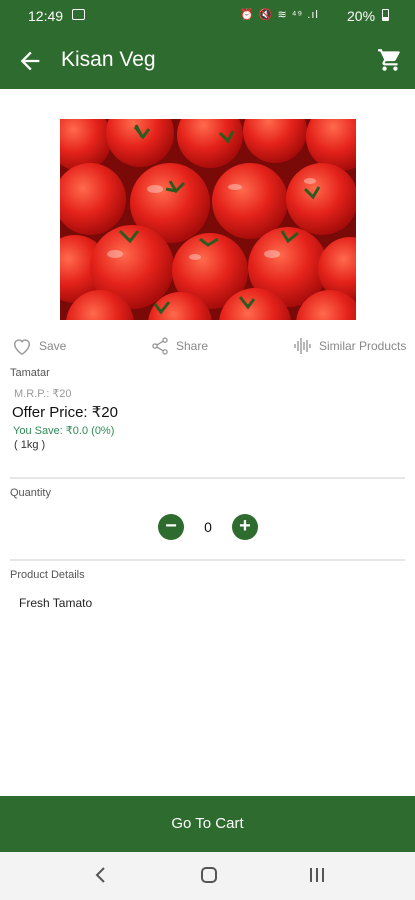  What do you see at coordinates (30, 445) in the screenshot?
I see `product-unit: ( 1kg )` at bounding box center [30, 445].